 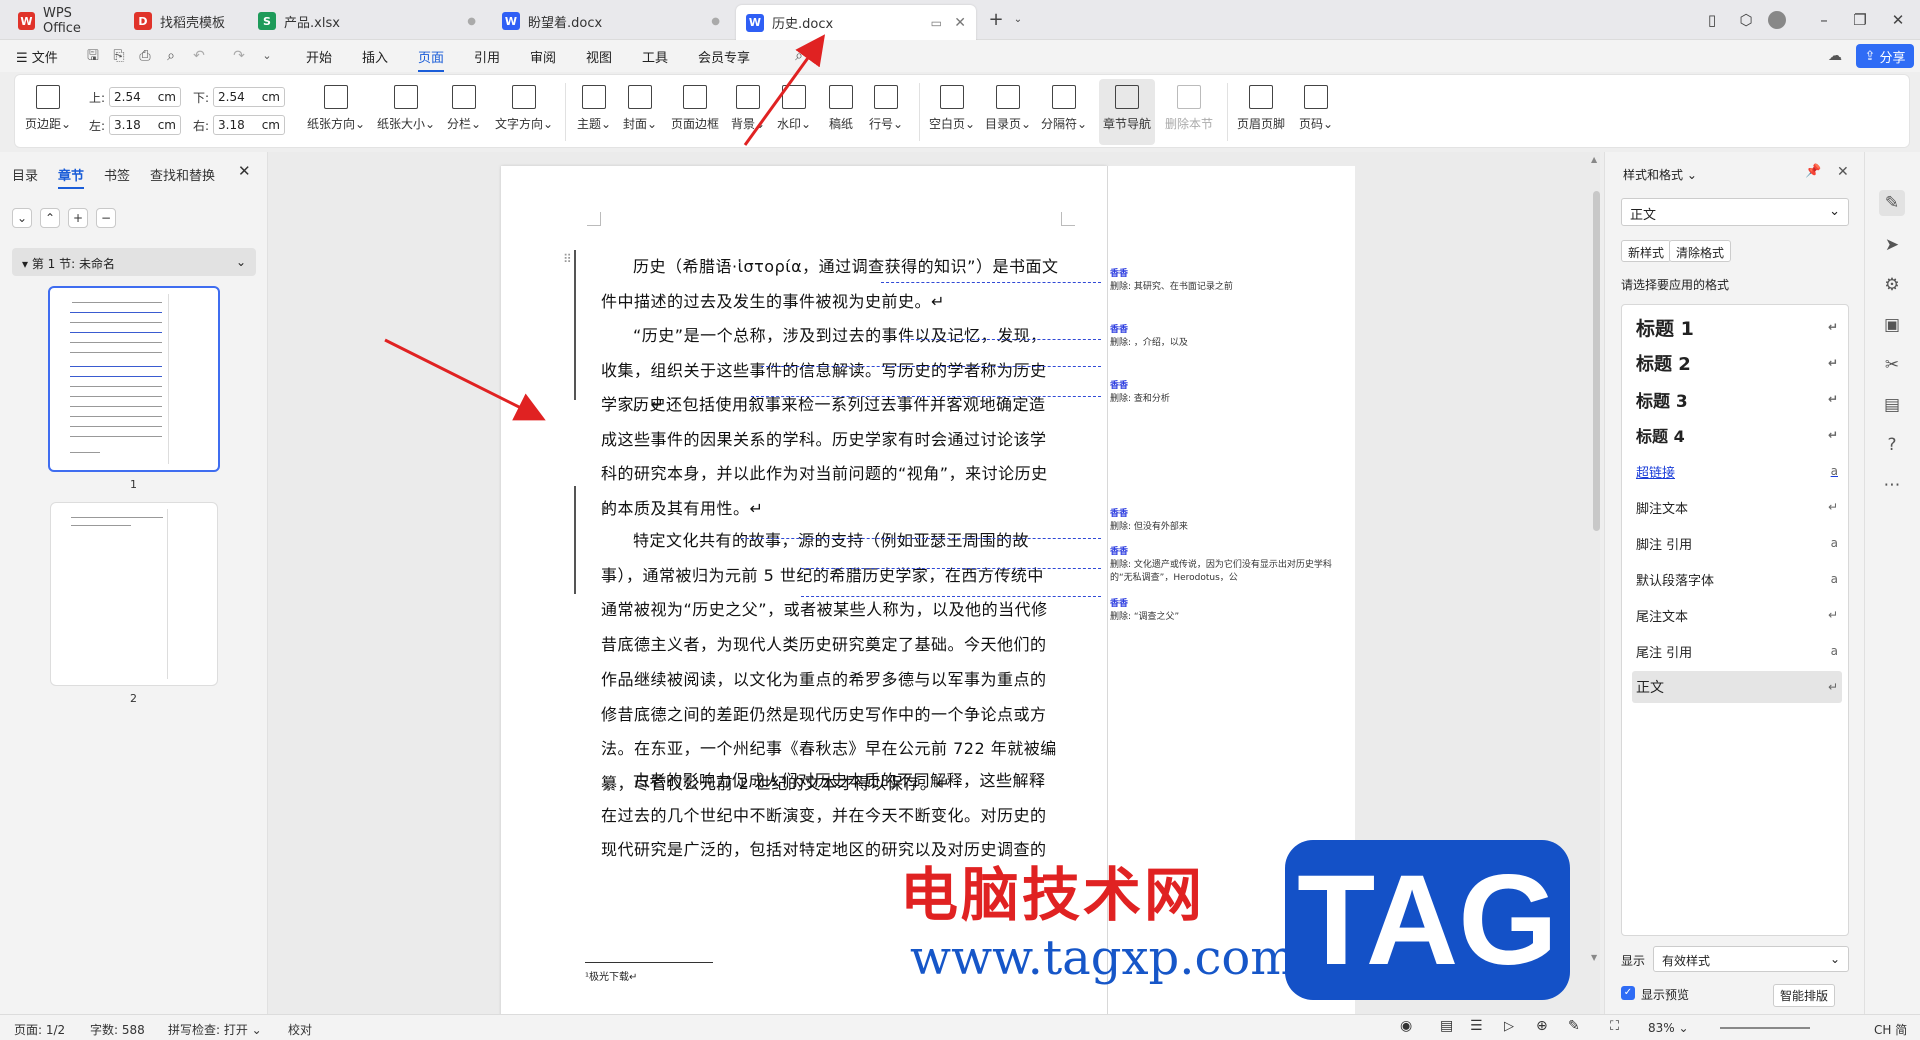 What do you see at coordinates (1777, 20) in the screenshot?
I see `avatar` at bounding box center [1777, 20].